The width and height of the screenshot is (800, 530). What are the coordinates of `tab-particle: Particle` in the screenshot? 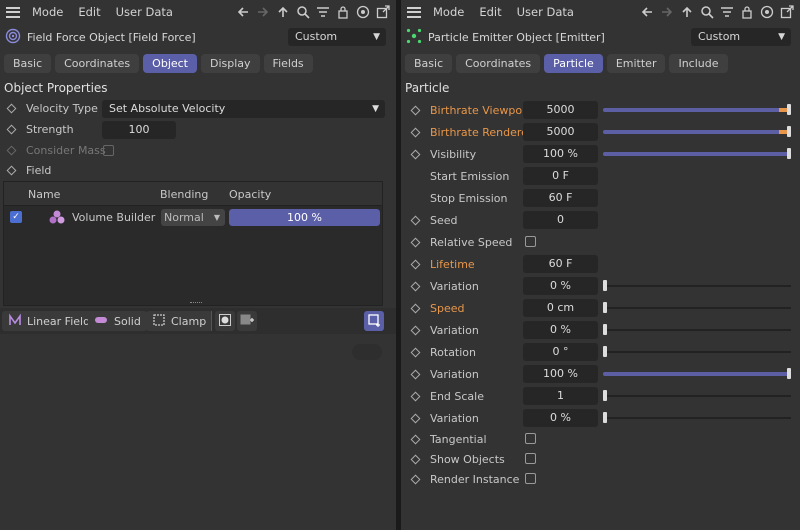 It's located at (573, 63).